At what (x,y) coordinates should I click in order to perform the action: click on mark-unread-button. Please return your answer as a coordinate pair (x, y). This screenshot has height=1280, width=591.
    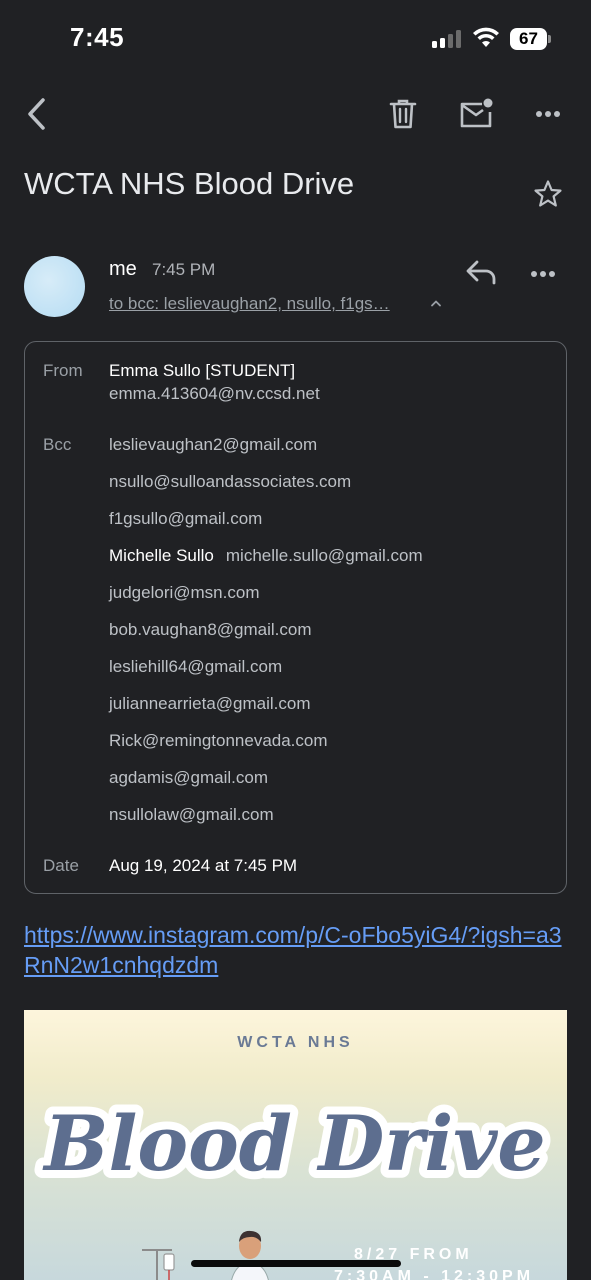
    Looking at the image, I should click on (476, 114).